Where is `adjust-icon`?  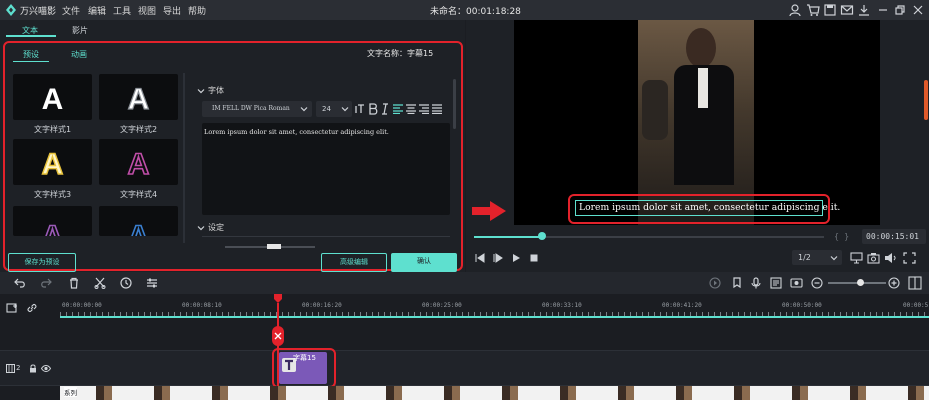
adjust-icon is located at coordinates (152, 283).